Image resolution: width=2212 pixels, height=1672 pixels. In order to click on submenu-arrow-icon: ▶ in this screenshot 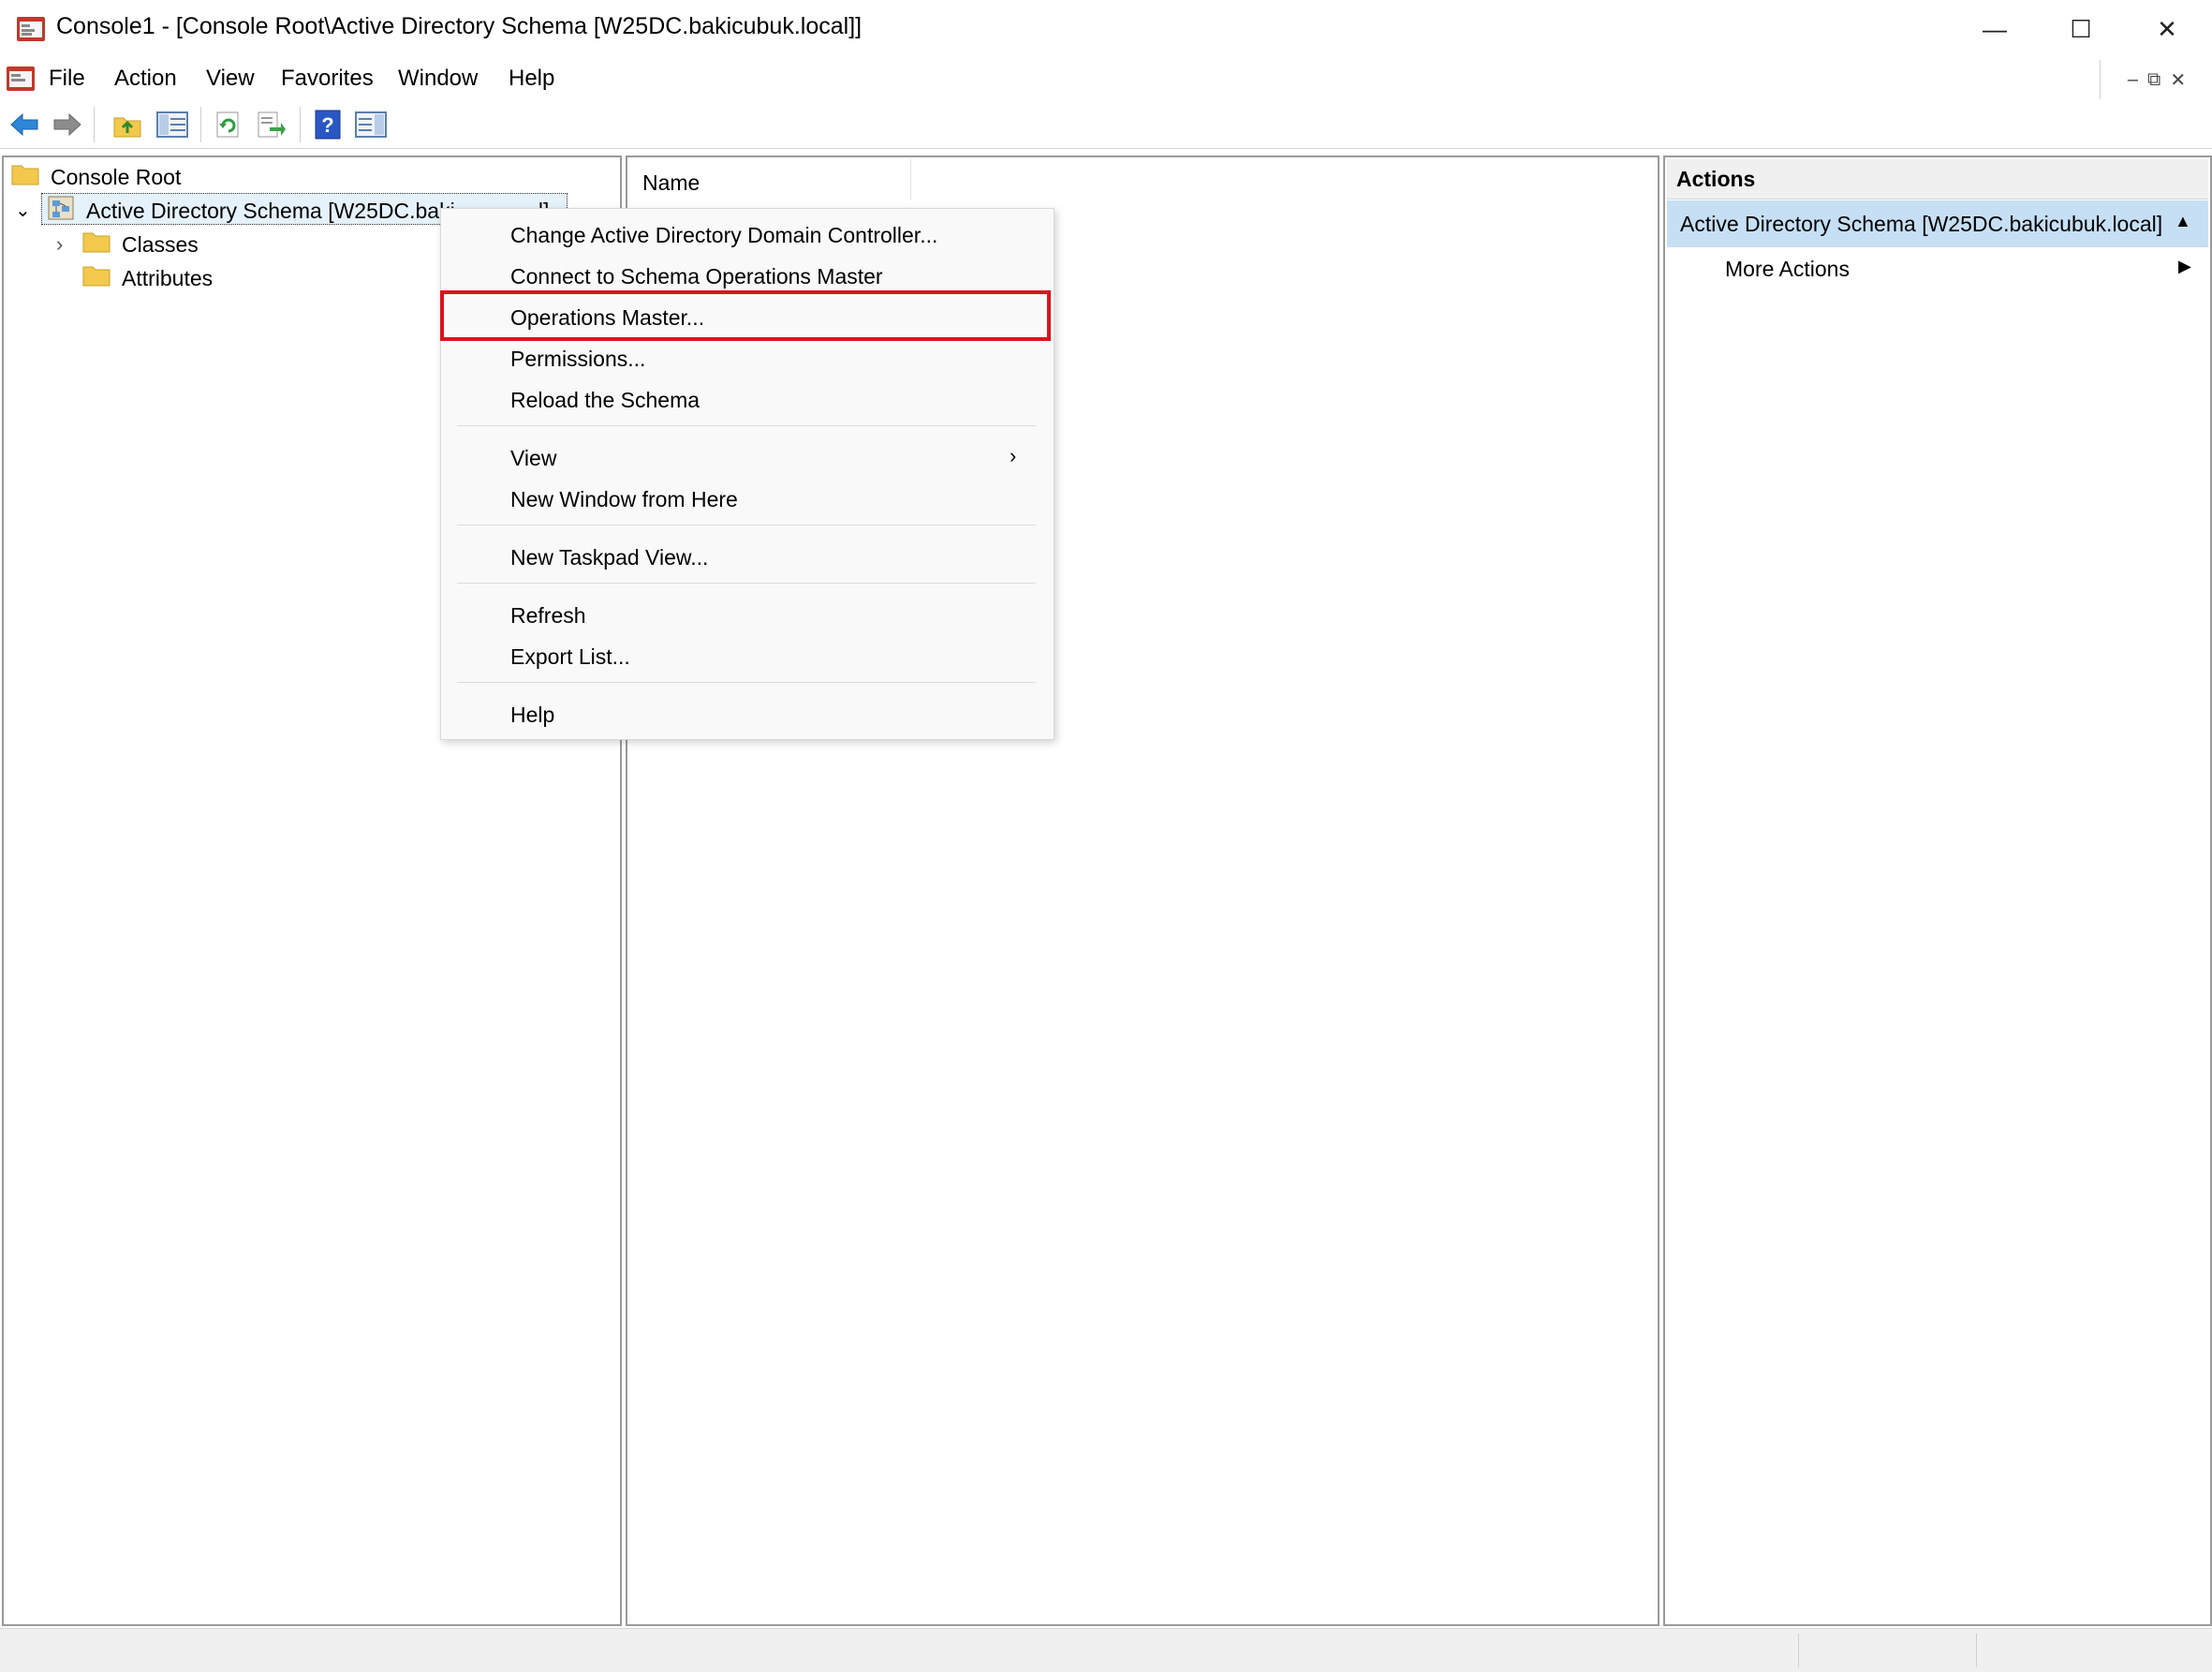, I will do `click(2184, 266)`.